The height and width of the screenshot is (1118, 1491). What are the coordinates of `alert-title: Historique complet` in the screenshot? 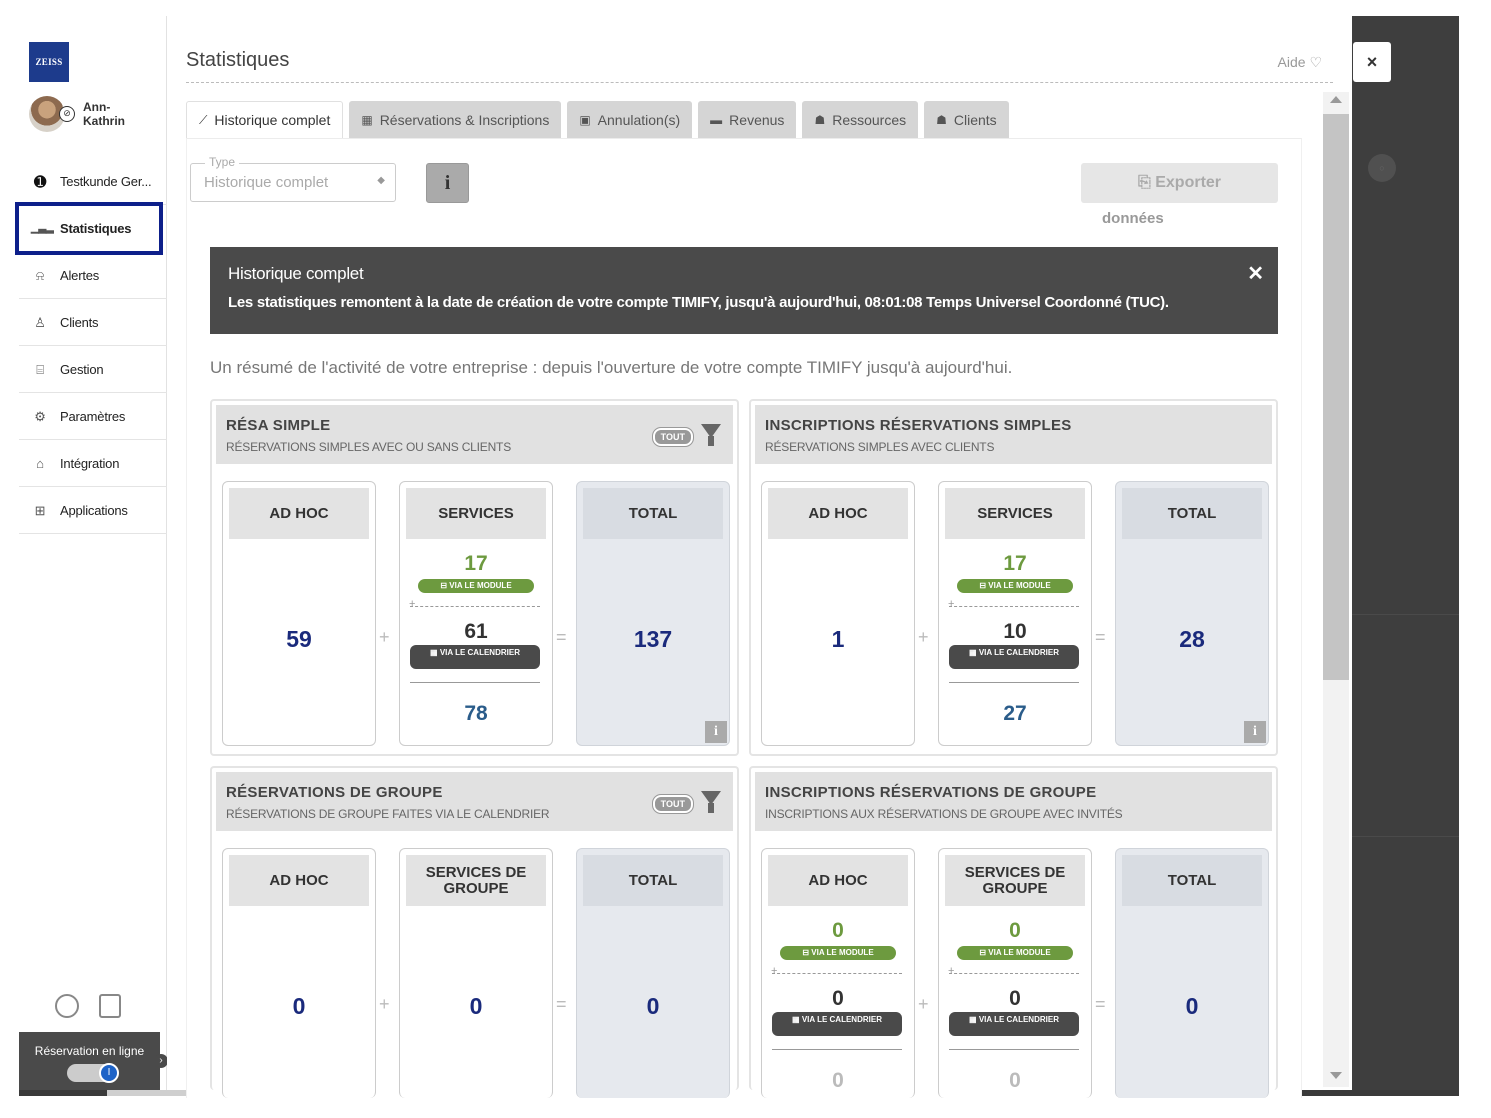 It's located at (296, 273).